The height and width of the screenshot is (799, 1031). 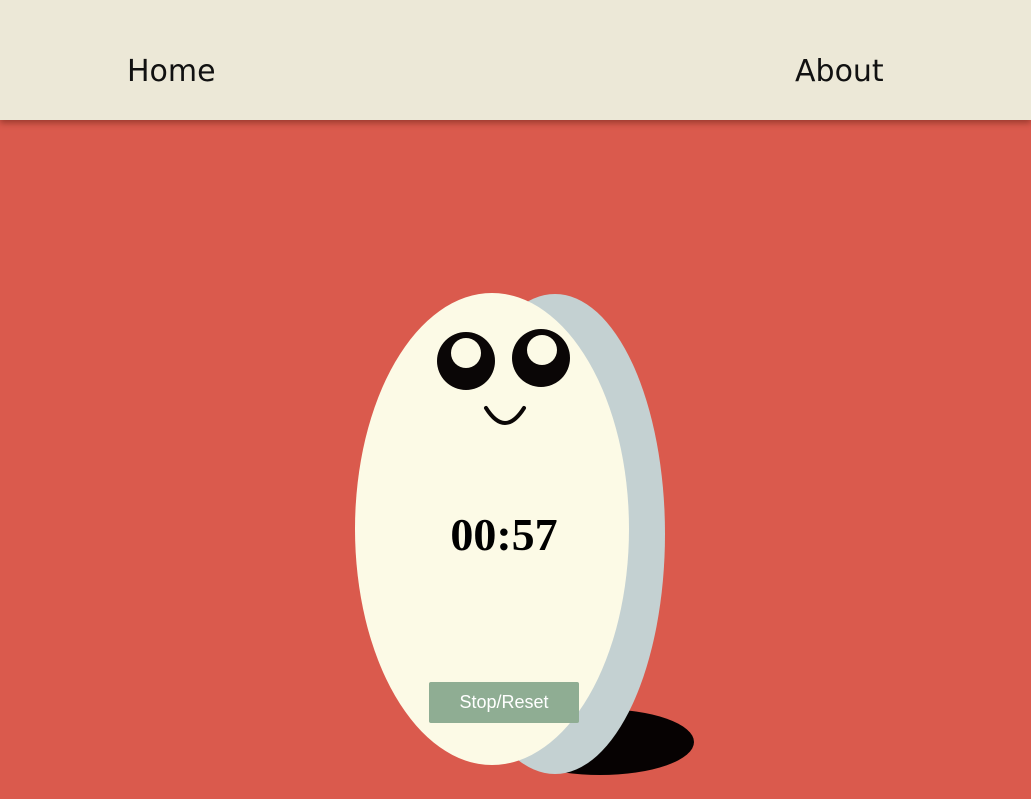 What do you see at coordinates (541, 358) in the screenshot?
I see `right-eye-icon` at bounding box center [541, 358].